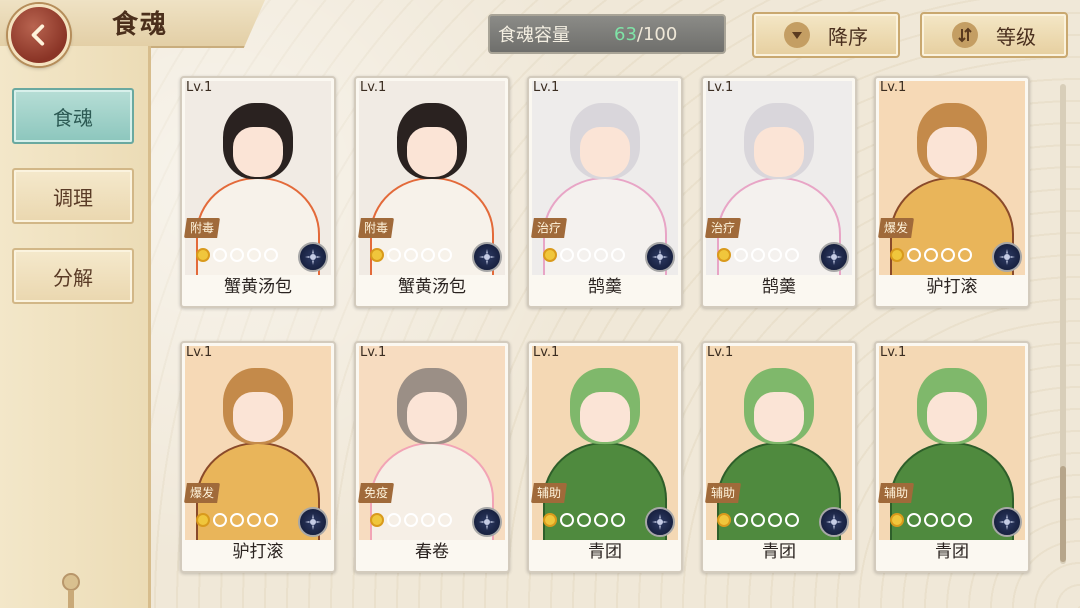 Image resolution: width=1080 pixels, height=608 pixels. What do you see at coordinates (797, 35) in the screenshot?
I see `triangle-down-icon` at bounding box center [797, 35].